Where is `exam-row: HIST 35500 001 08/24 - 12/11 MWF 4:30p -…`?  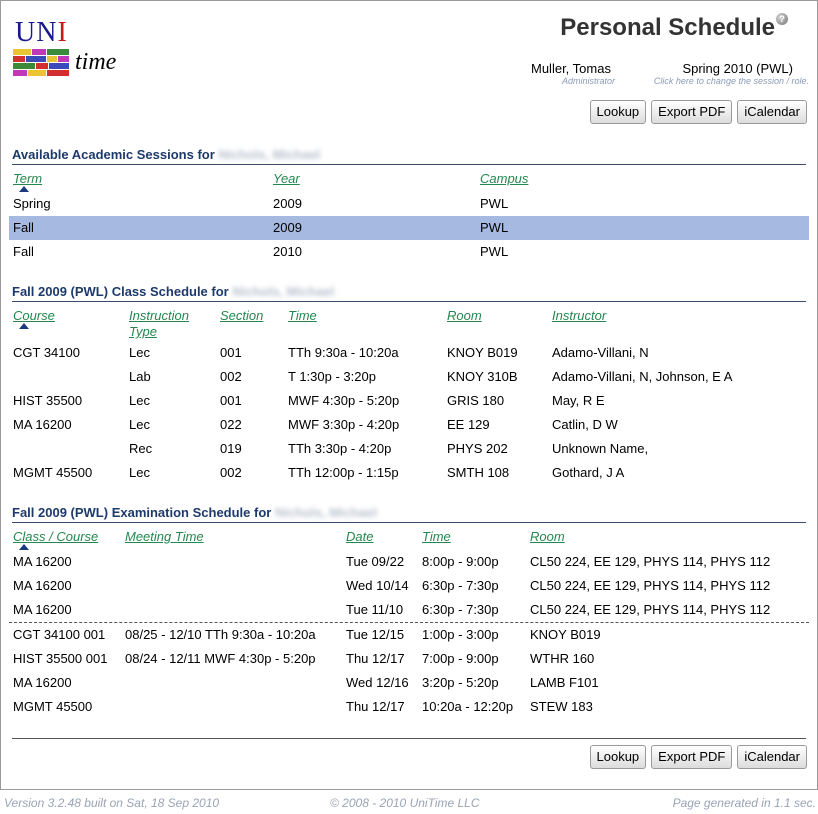
exam-row: HIST 35500 001 08/24 - 12/11 MWF 4:30p -… is located at coordinates (409, 659).